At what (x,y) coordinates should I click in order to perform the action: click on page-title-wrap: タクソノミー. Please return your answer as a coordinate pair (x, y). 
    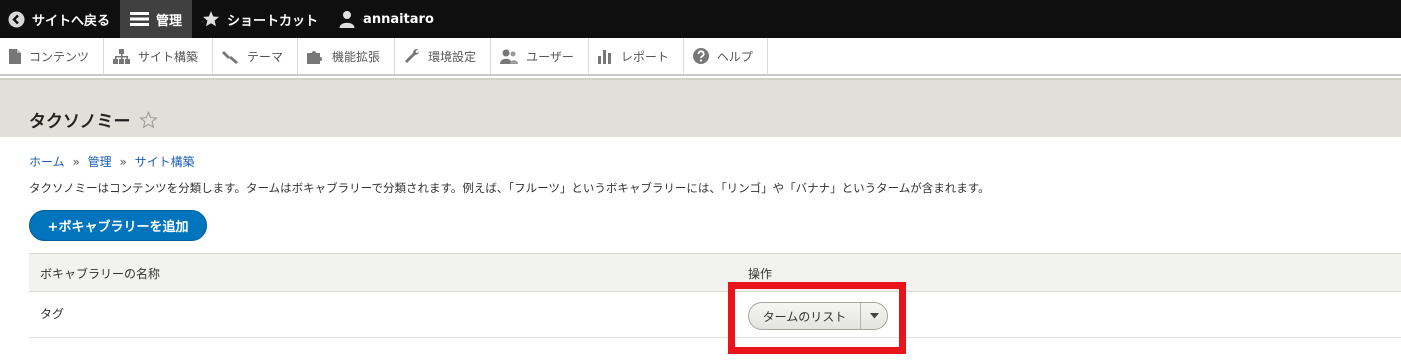
    Looking at the image, I should click on (93, 119).